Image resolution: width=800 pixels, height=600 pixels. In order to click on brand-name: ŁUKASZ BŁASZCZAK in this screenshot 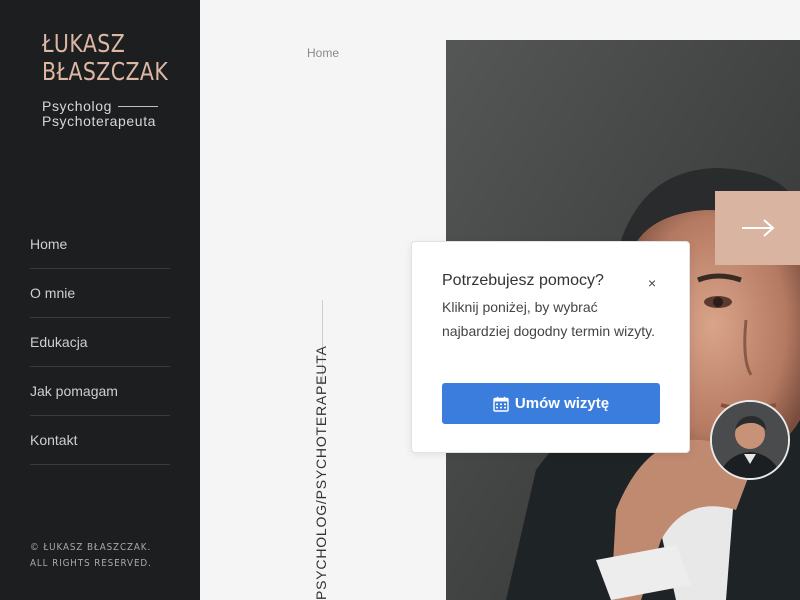, I will do `click(105, 57)`.